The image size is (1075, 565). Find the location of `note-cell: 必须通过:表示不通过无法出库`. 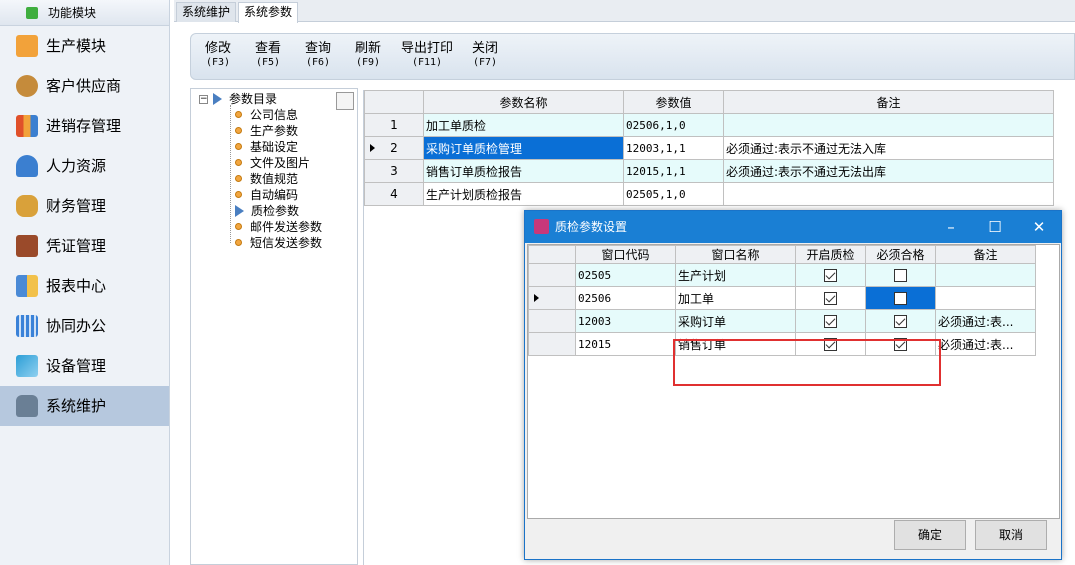

note-cell: 必须通过:表示不通过无法出库 is located at coordinates (888, 171).